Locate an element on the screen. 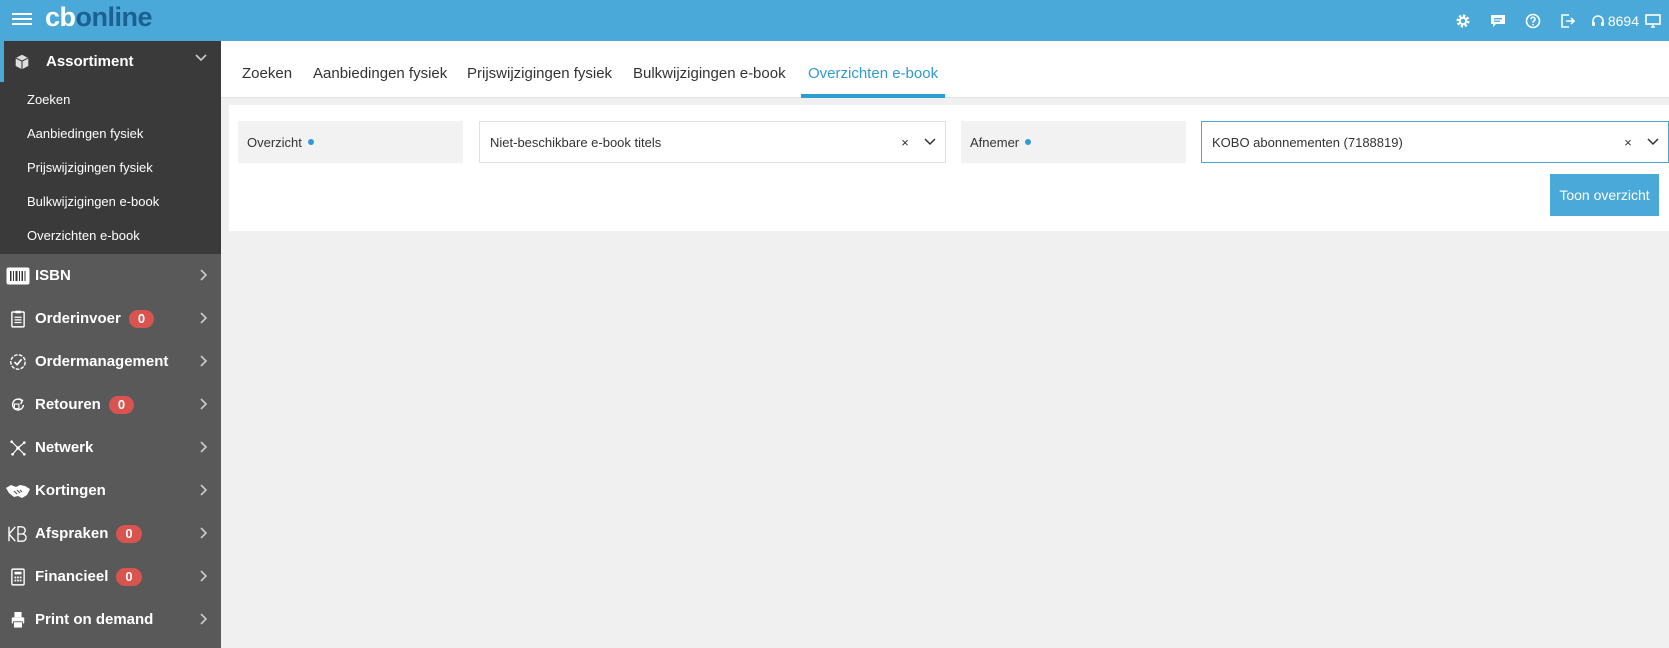 This screenshot has width=1669, height=648. overzicht-select: Niet-beschikbare e-book titels × is located at coordinates (712, 142).